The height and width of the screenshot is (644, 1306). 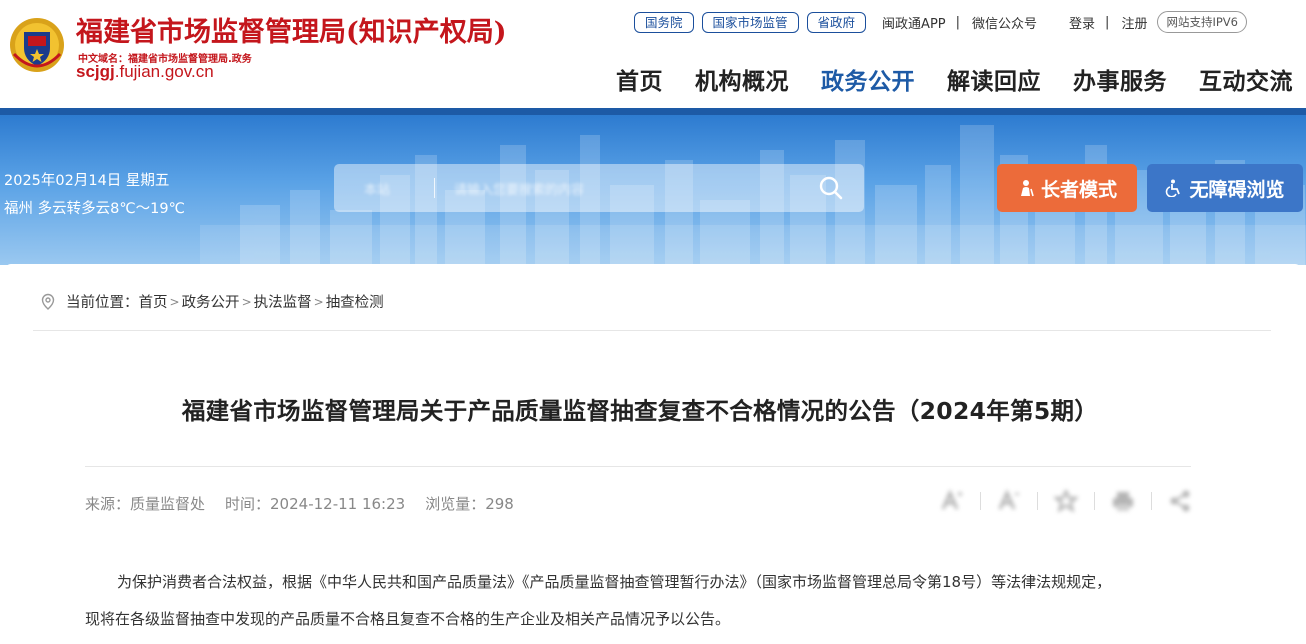 What do you see at coordinates (1120, 79) in the screenshot?
I see `nav-services: 办事服务` at bounding box center [1120, 79].